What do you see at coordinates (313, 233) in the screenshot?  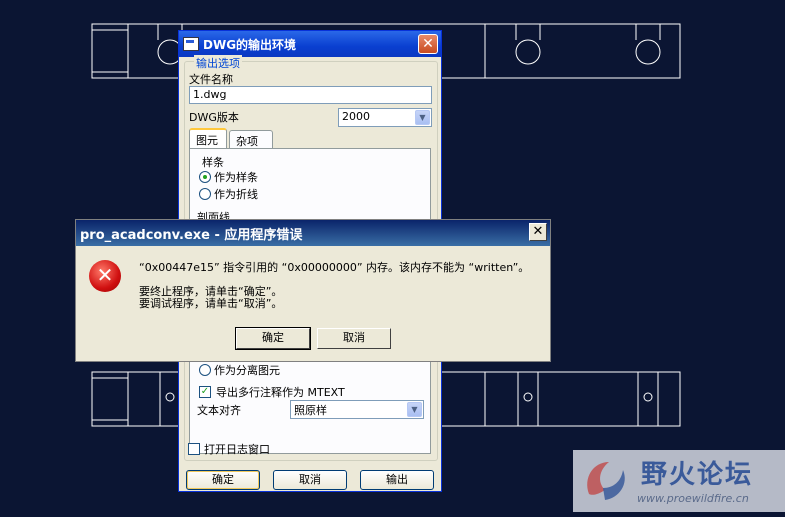 I see `error-dialog-titlebar: pro_acadconv.exe - 应用程序错误` at bounding box center [313, 233].